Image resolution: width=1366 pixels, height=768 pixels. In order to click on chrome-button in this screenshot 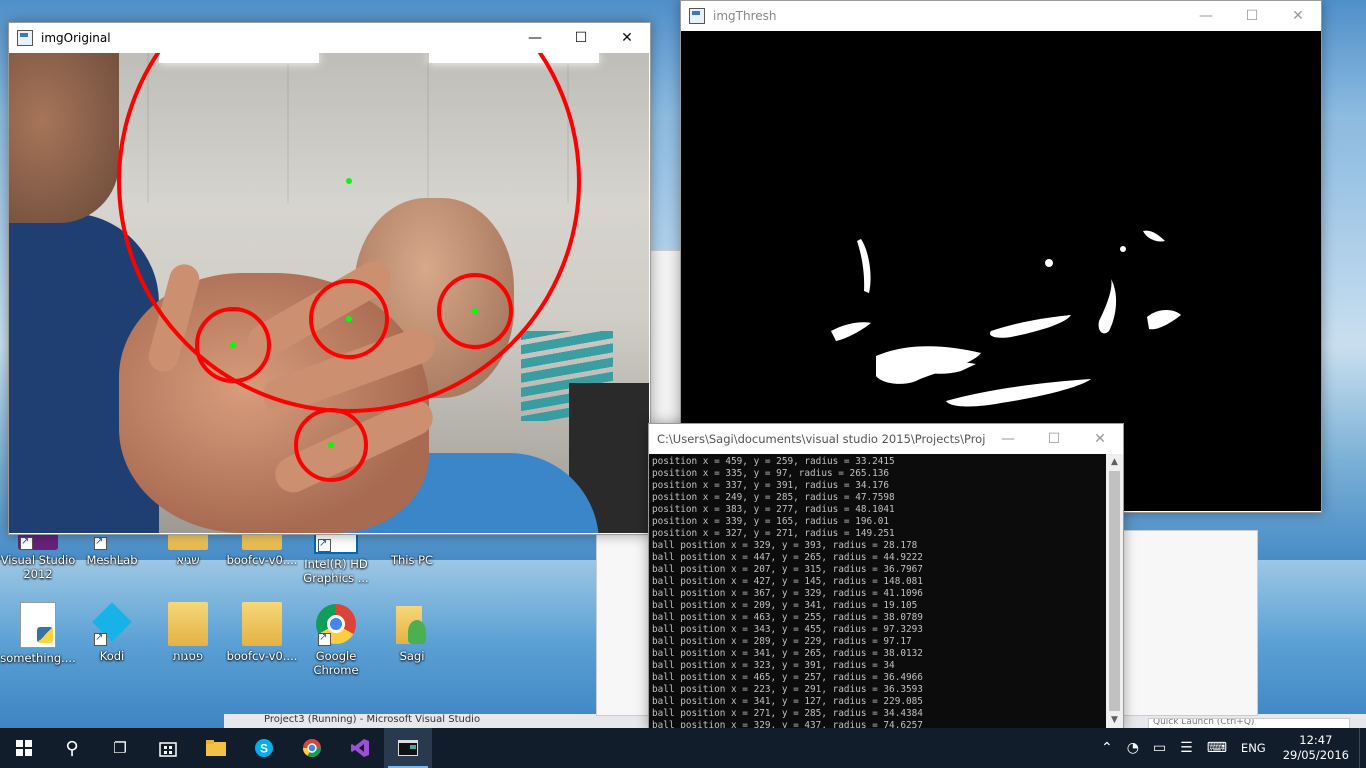, I will do `click(312, 748)`.